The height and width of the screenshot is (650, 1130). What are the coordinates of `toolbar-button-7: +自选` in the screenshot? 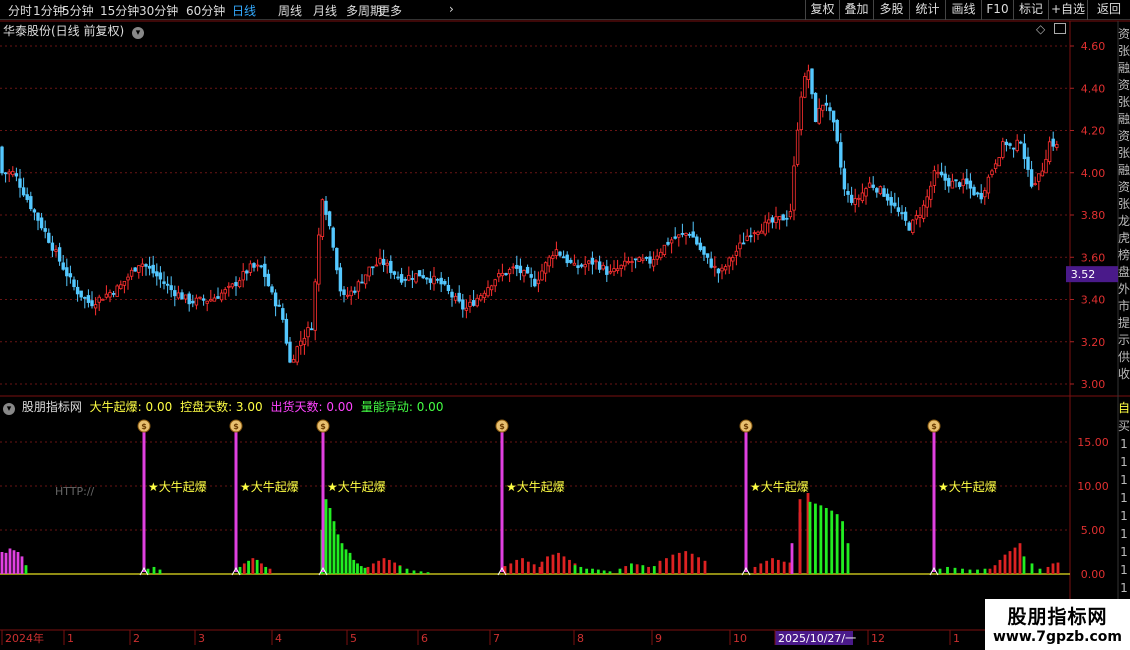 It's located at (1067, 10).